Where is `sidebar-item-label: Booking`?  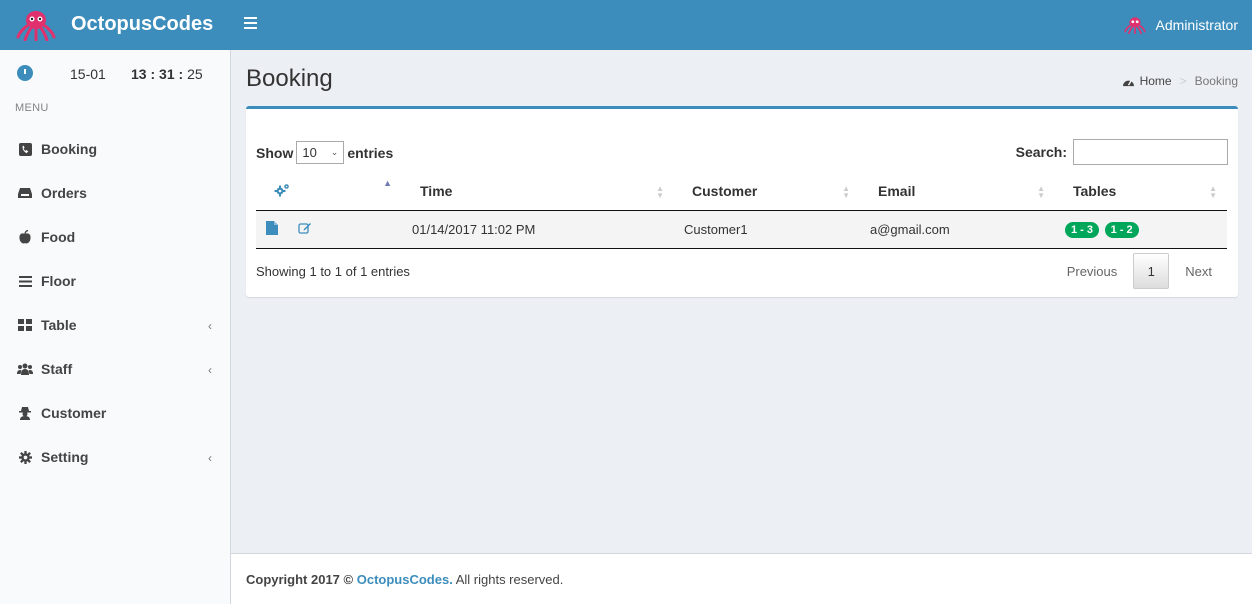
sidebar-item-label: Booking is located at coordinates (69, 149).